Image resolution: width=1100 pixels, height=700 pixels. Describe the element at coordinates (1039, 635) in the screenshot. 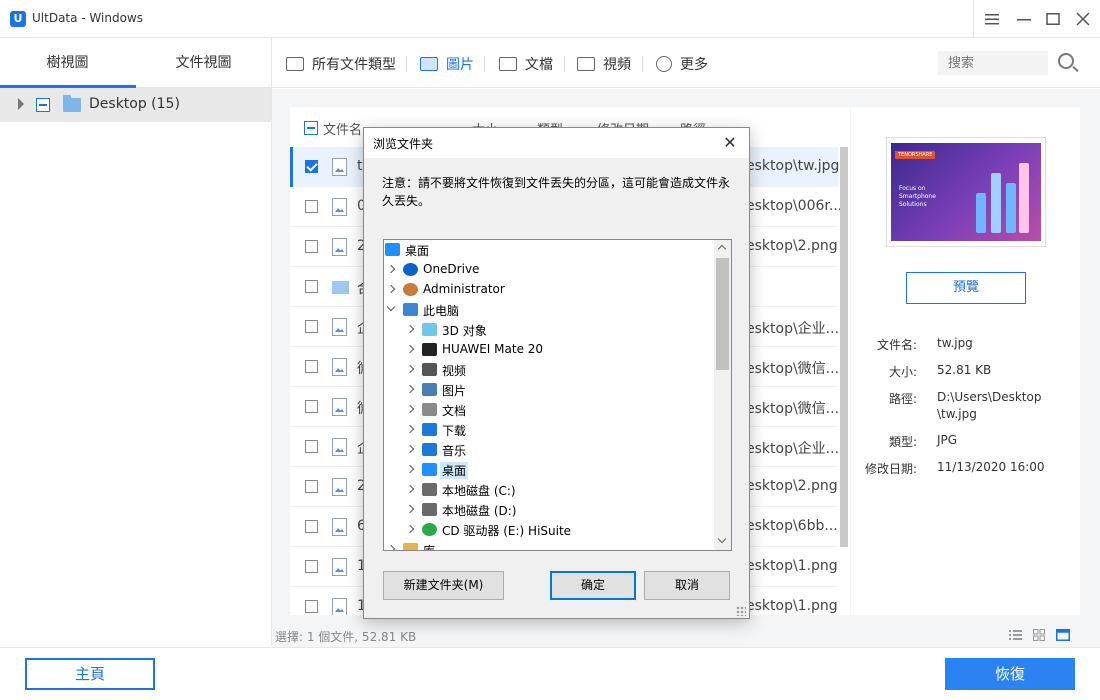

I see `grid-view-icon` at that location.